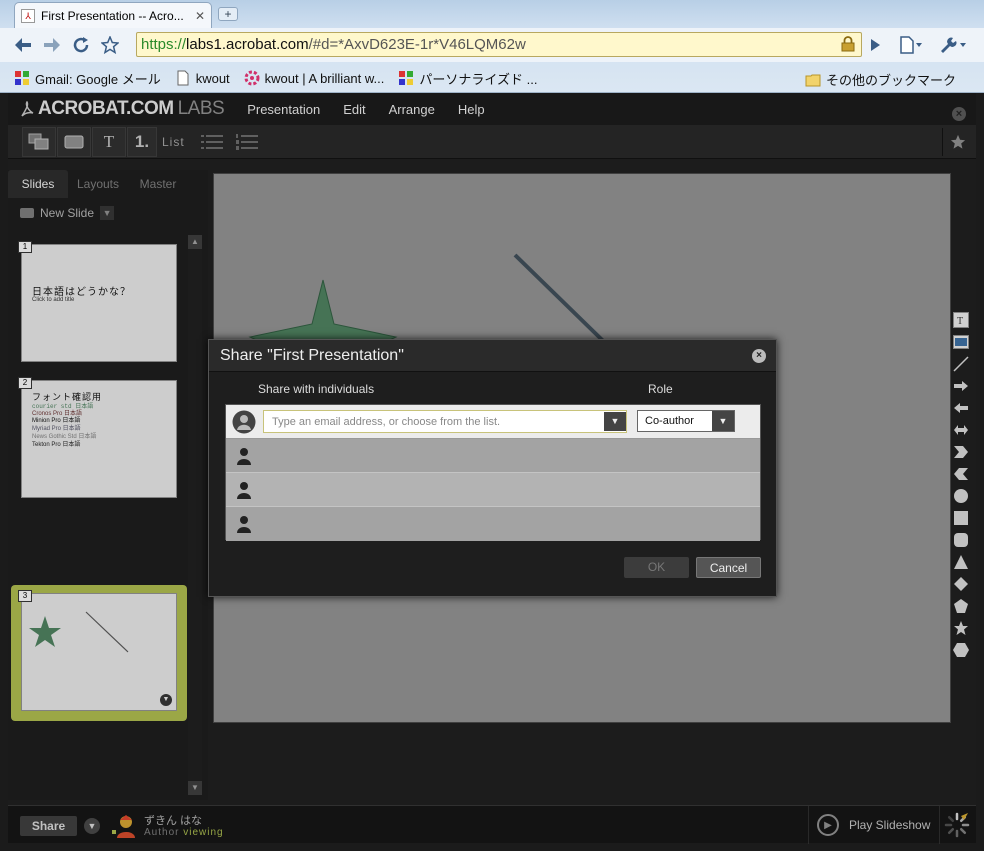 This screenshot has width=984, height=851. I want to click on acrobat-favicon-icon: ⅄, so click(28, 15).